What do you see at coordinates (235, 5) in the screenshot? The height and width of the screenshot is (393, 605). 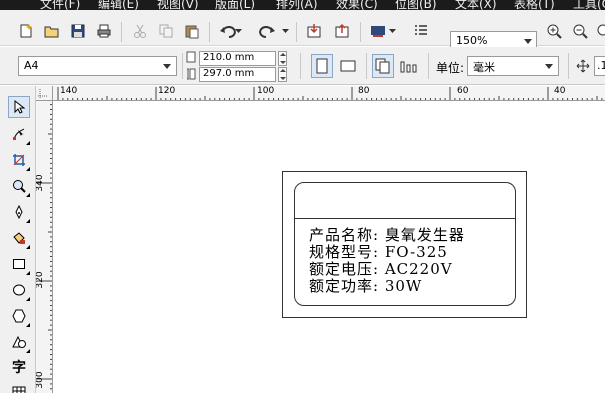 I see `menu-layout: 版面(L)` at bounding box center [235, 5].